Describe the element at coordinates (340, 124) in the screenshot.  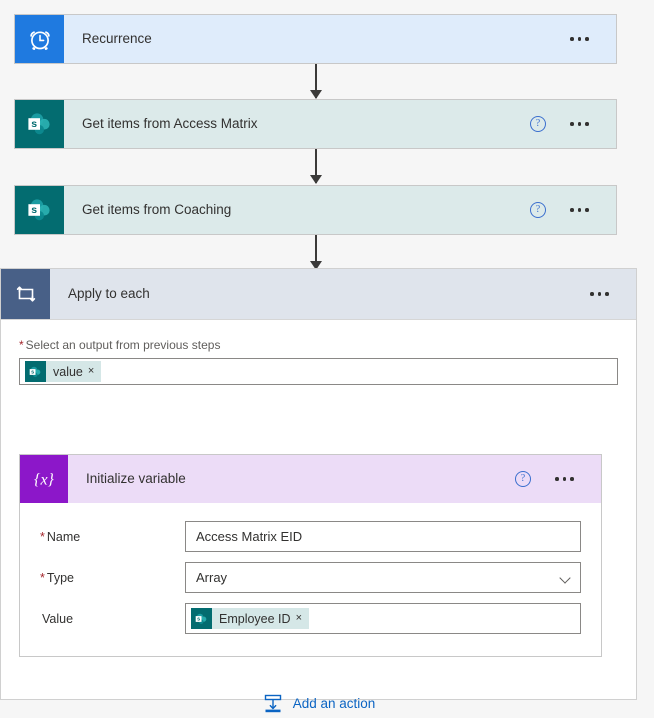
I see `flow-step-get-items-access-matrix-body: Get items from Access Matrix ?` at that location.